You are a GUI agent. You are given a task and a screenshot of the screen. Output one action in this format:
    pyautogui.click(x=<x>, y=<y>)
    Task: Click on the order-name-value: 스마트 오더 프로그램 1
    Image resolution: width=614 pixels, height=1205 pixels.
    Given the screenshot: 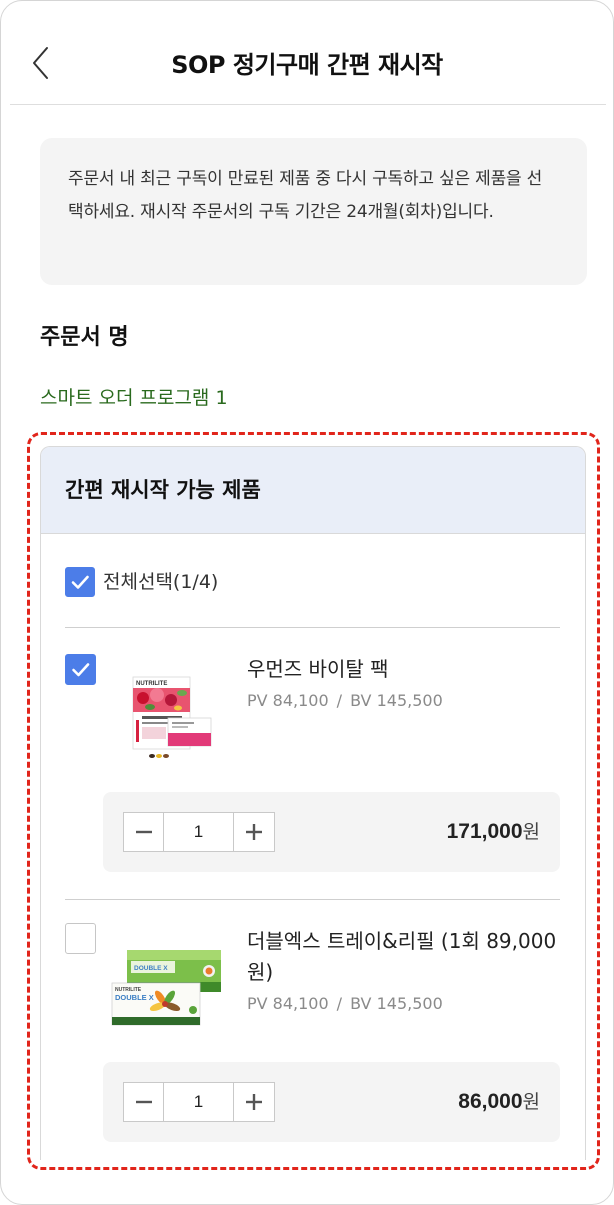 What is the action you would take?
    pyautogui.click(x=134, y=398)
    